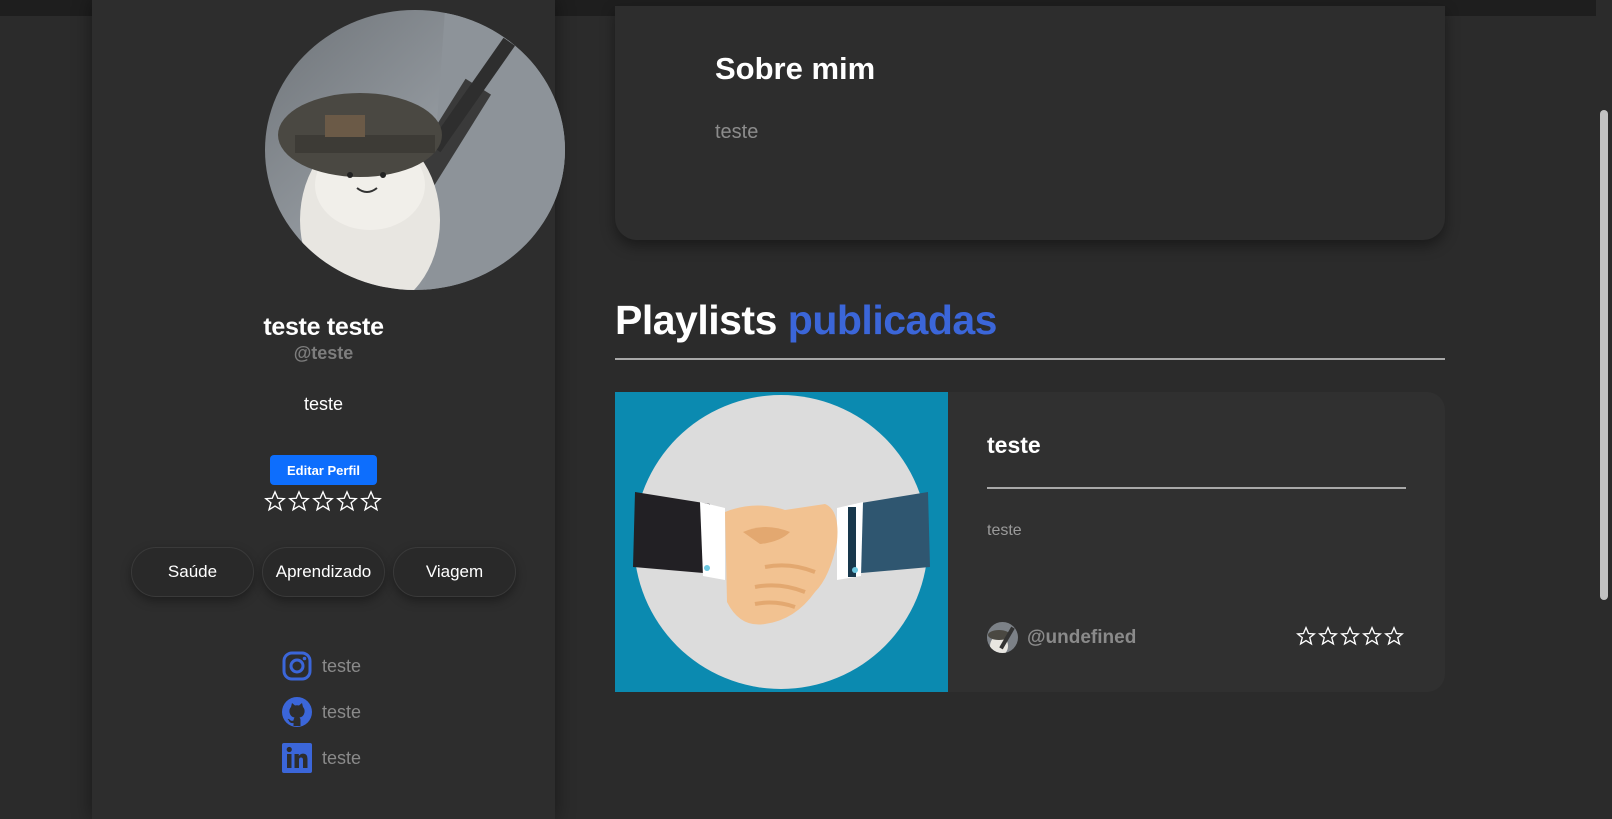 The height and width of the screenshot is (819, 1612). I want to click on author-avatar, so click(1002, 637).